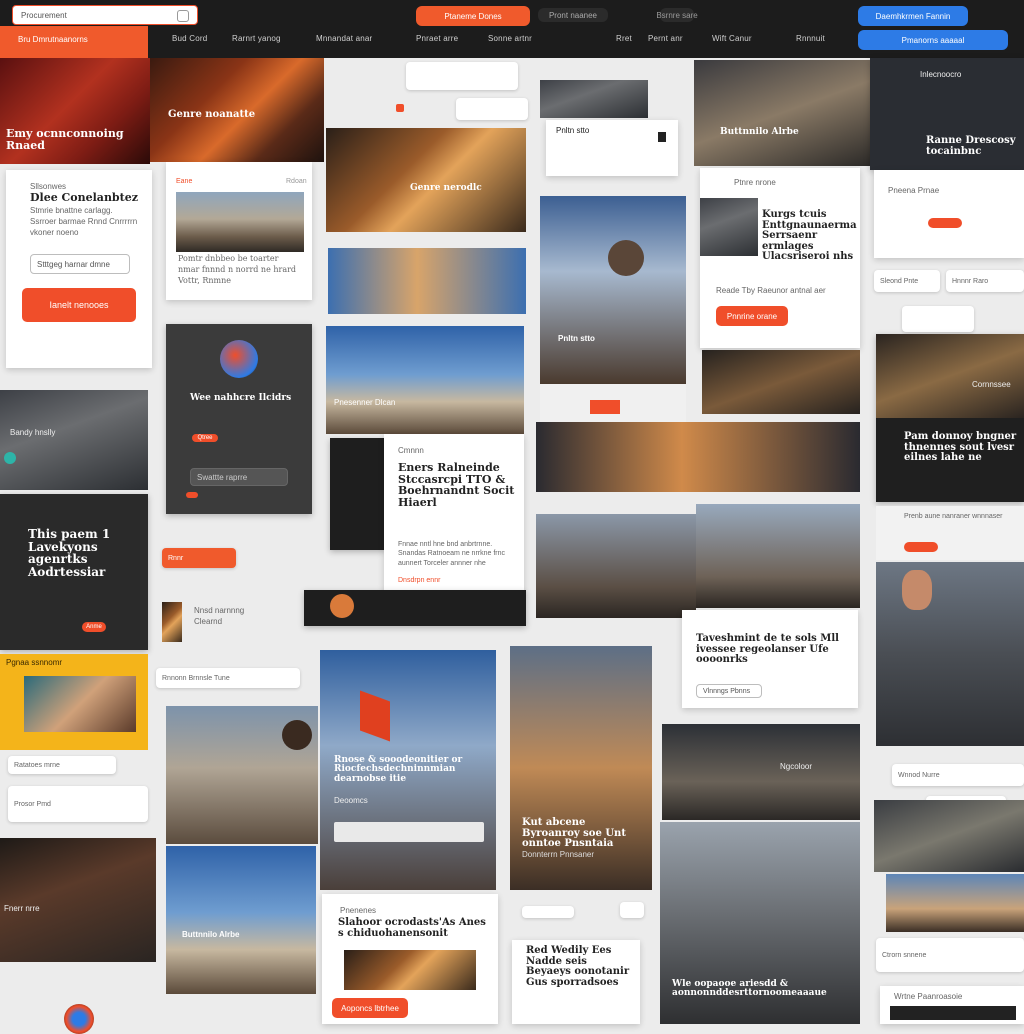 This screenshot has width=1024, height=1034. I want to click on right-field-2: Hnnnr Raro, so click(985, 281).